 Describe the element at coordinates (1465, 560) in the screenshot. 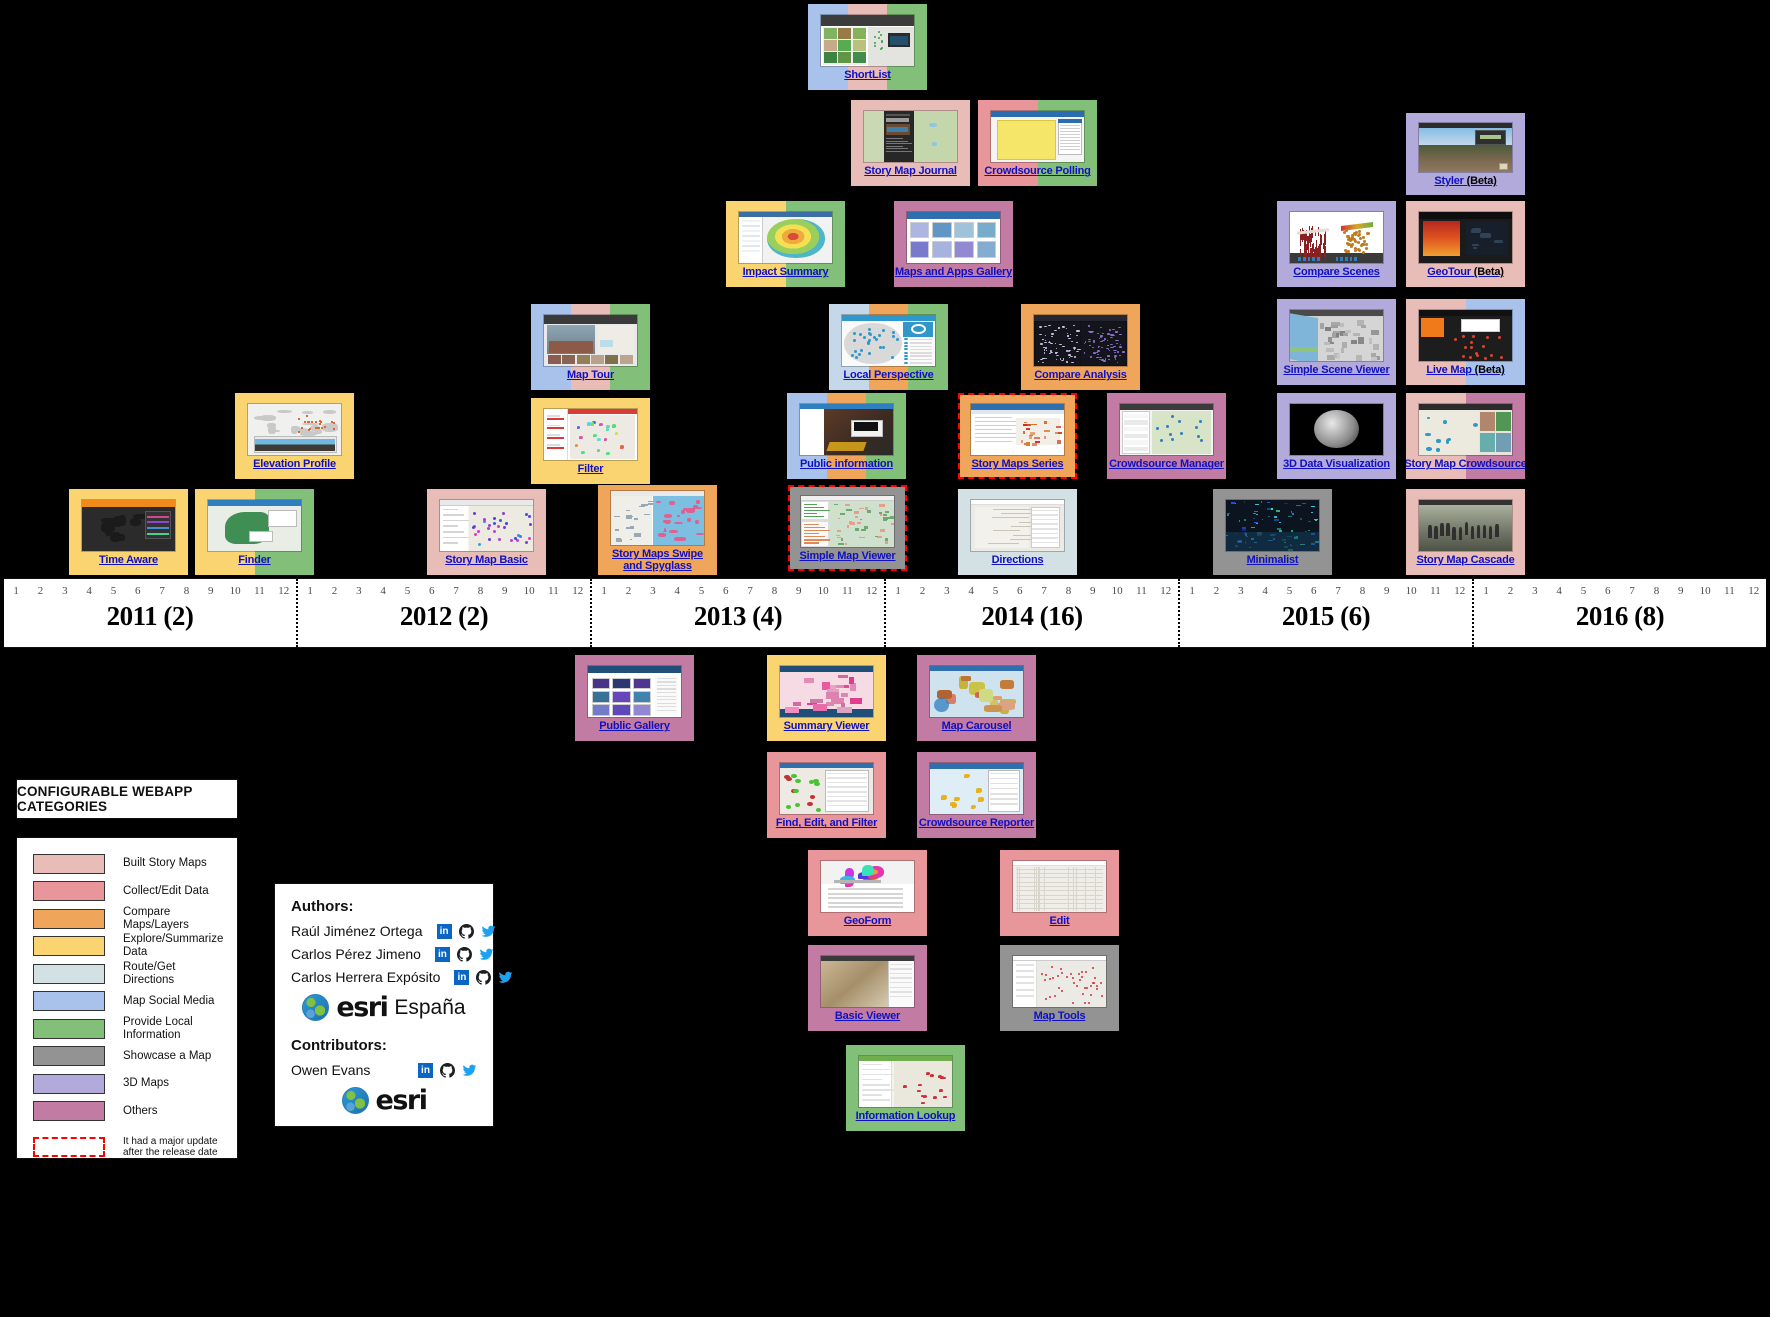

I see `app-name-link: Story Map Cascade` at that location.